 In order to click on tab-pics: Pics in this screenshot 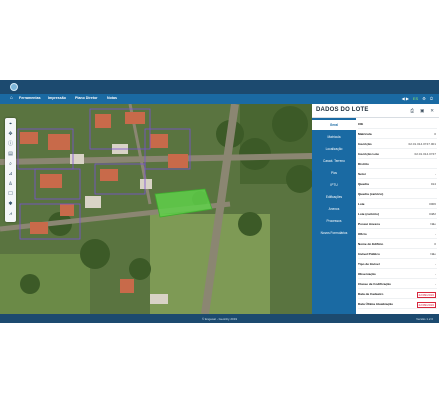, I will do `click(334, 173)`.